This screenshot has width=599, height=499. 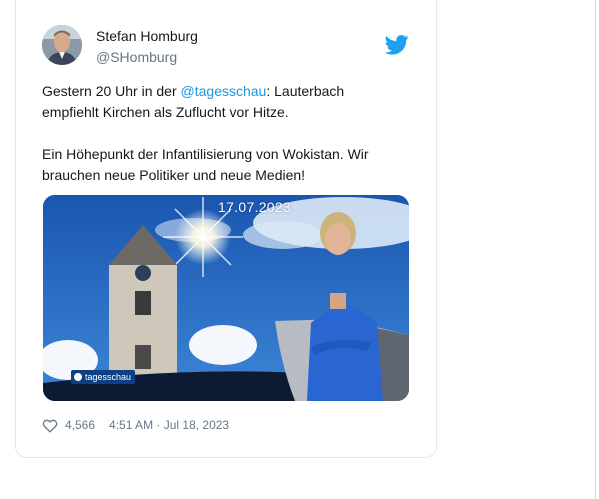 What do you see at coordinates (595, 249) in the screenshot?
I see `window-edge-divider` at bounding box center [595, 249].